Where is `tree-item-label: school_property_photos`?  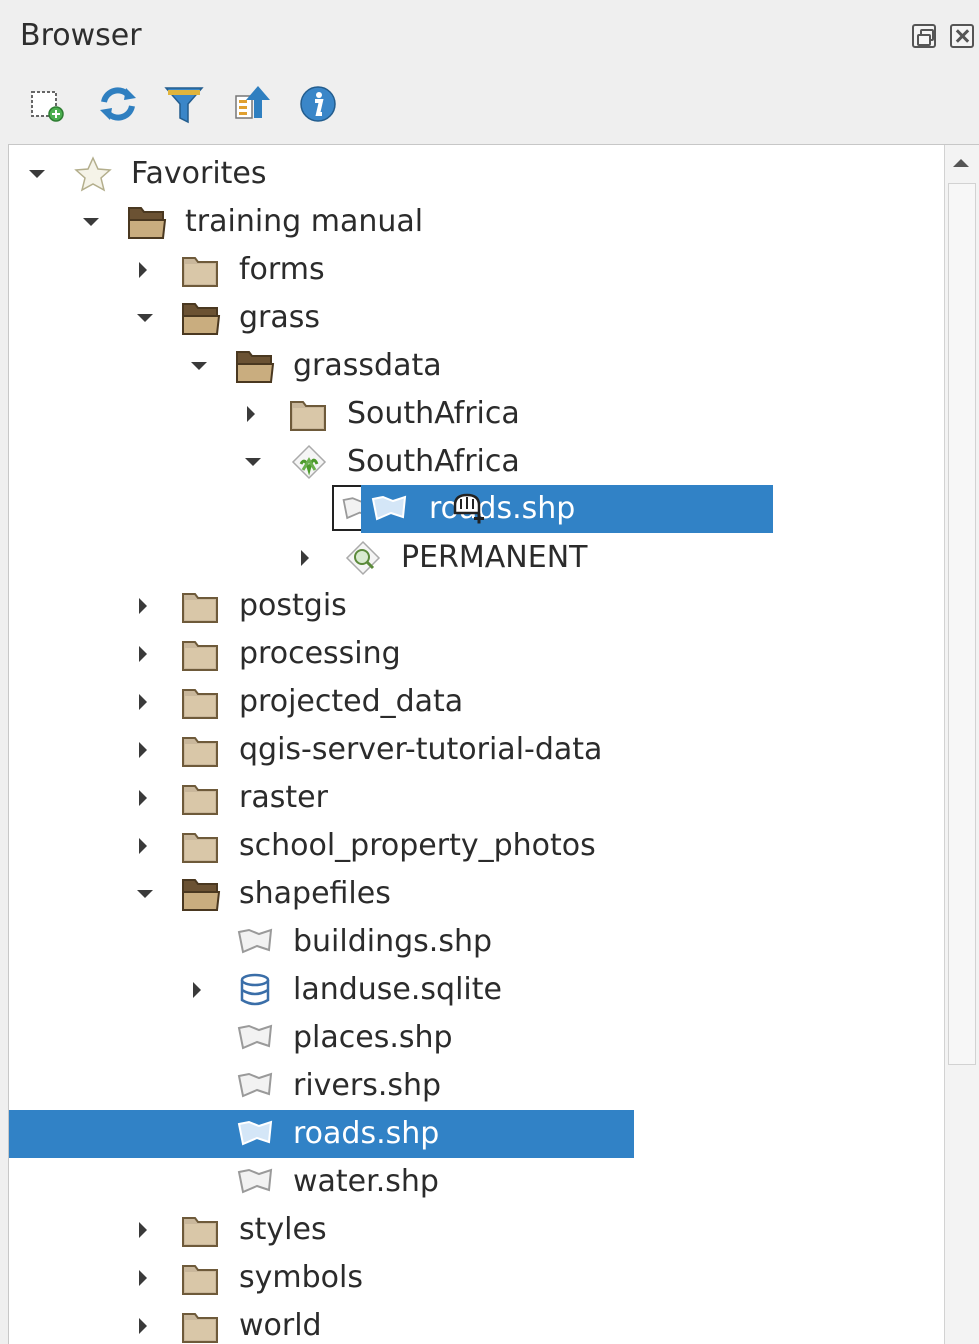 tree-item-label: school_property_photos is located at coordinates (417, 845).